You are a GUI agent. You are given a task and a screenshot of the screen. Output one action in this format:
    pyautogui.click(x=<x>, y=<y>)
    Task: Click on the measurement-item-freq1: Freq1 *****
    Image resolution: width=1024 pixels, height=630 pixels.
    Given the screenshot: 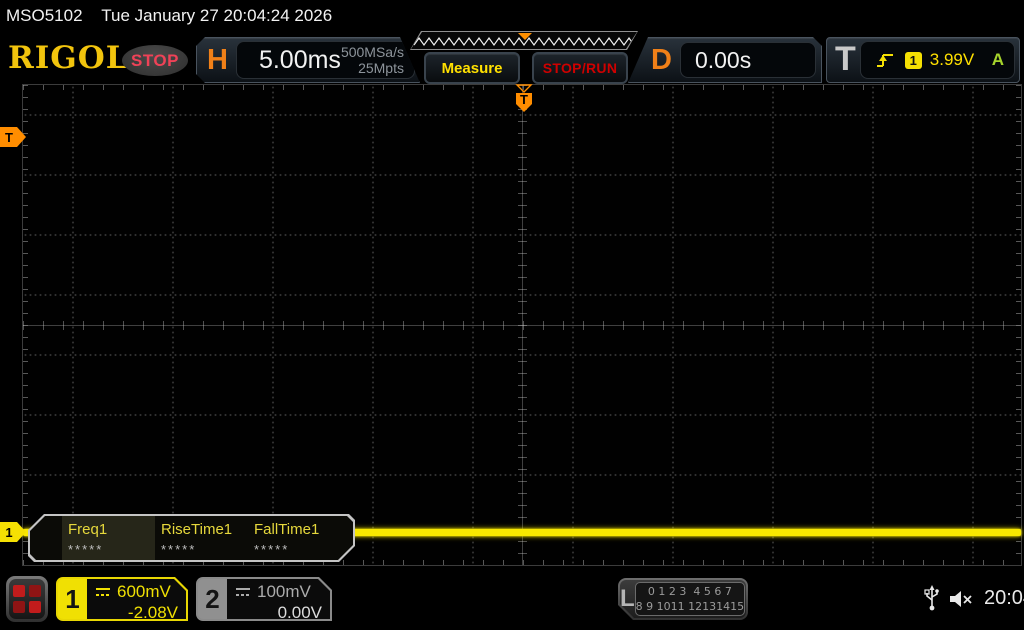 What is the action you would take?
    pyautogui.click(x=108, y=538)
    